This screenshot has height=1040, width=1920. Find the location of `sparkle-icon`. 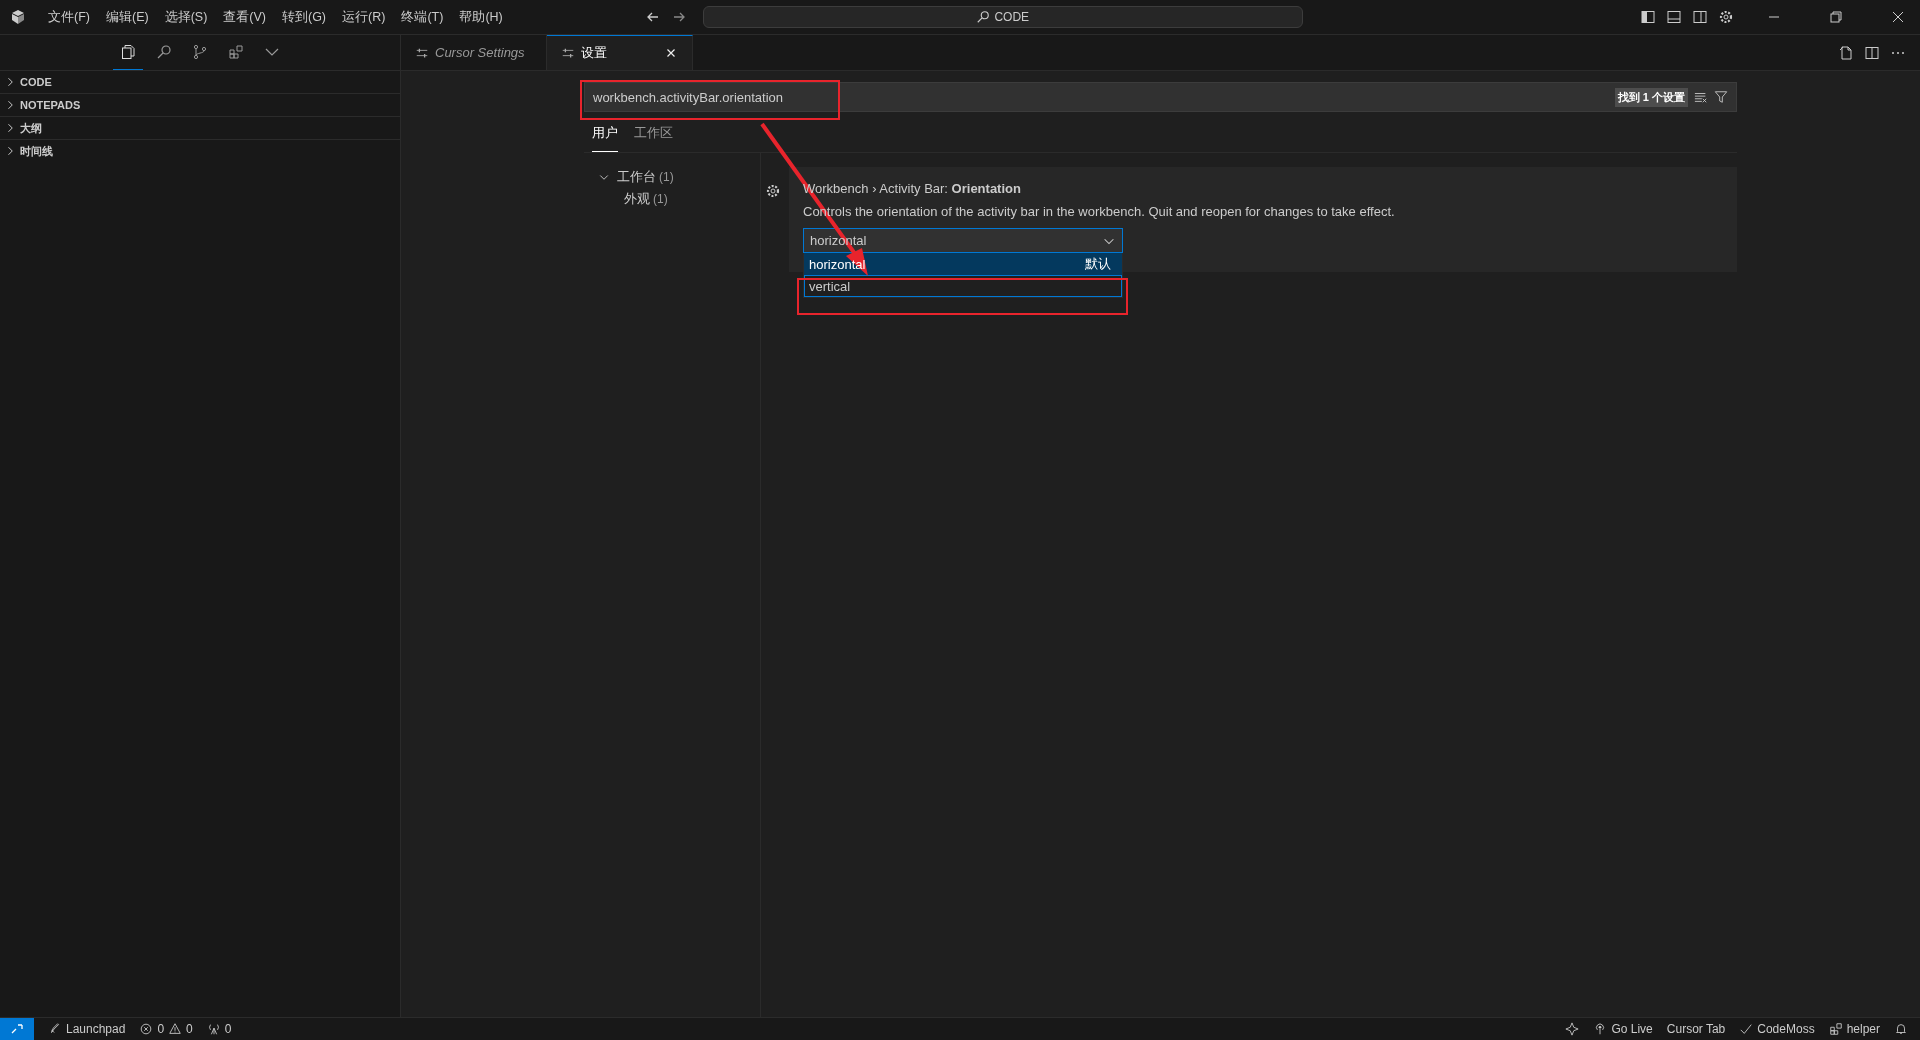

sparkle-icon is located at coordinates (1572, 1029).